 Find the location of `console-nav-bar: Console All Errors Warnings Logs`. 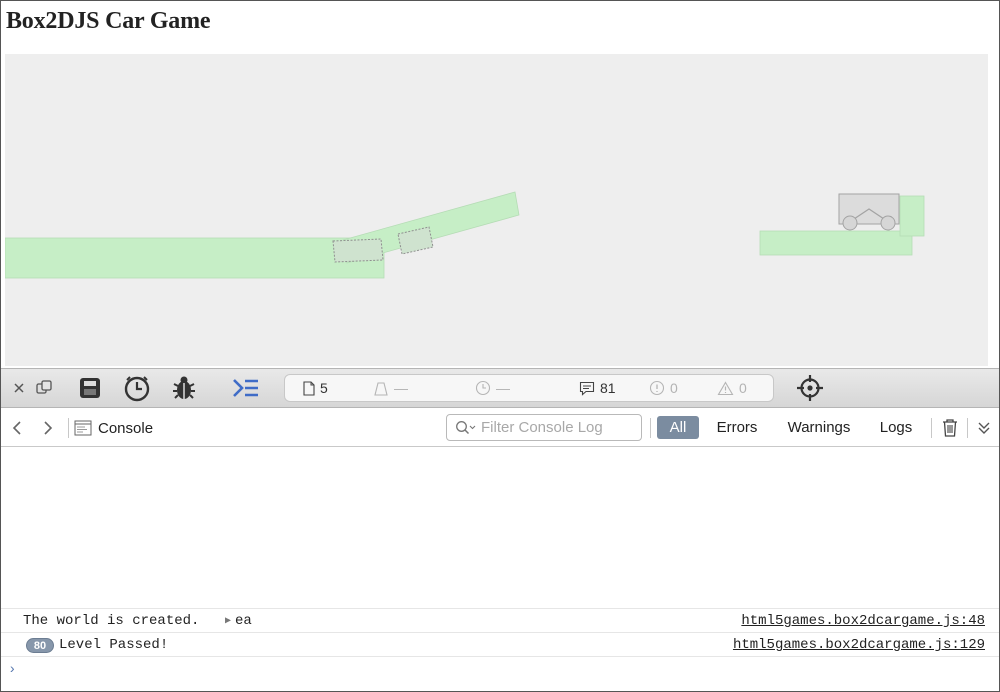

console-nav-bar: Console All Errors Warnings Logs is located at coordinates (500, 428).